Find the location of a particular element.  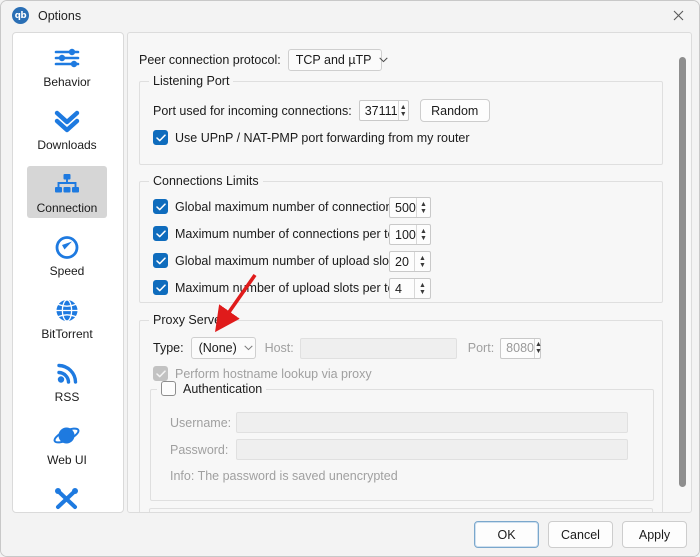

max-connections-per-torrent-checkbox is located at coordinates (160, 233).